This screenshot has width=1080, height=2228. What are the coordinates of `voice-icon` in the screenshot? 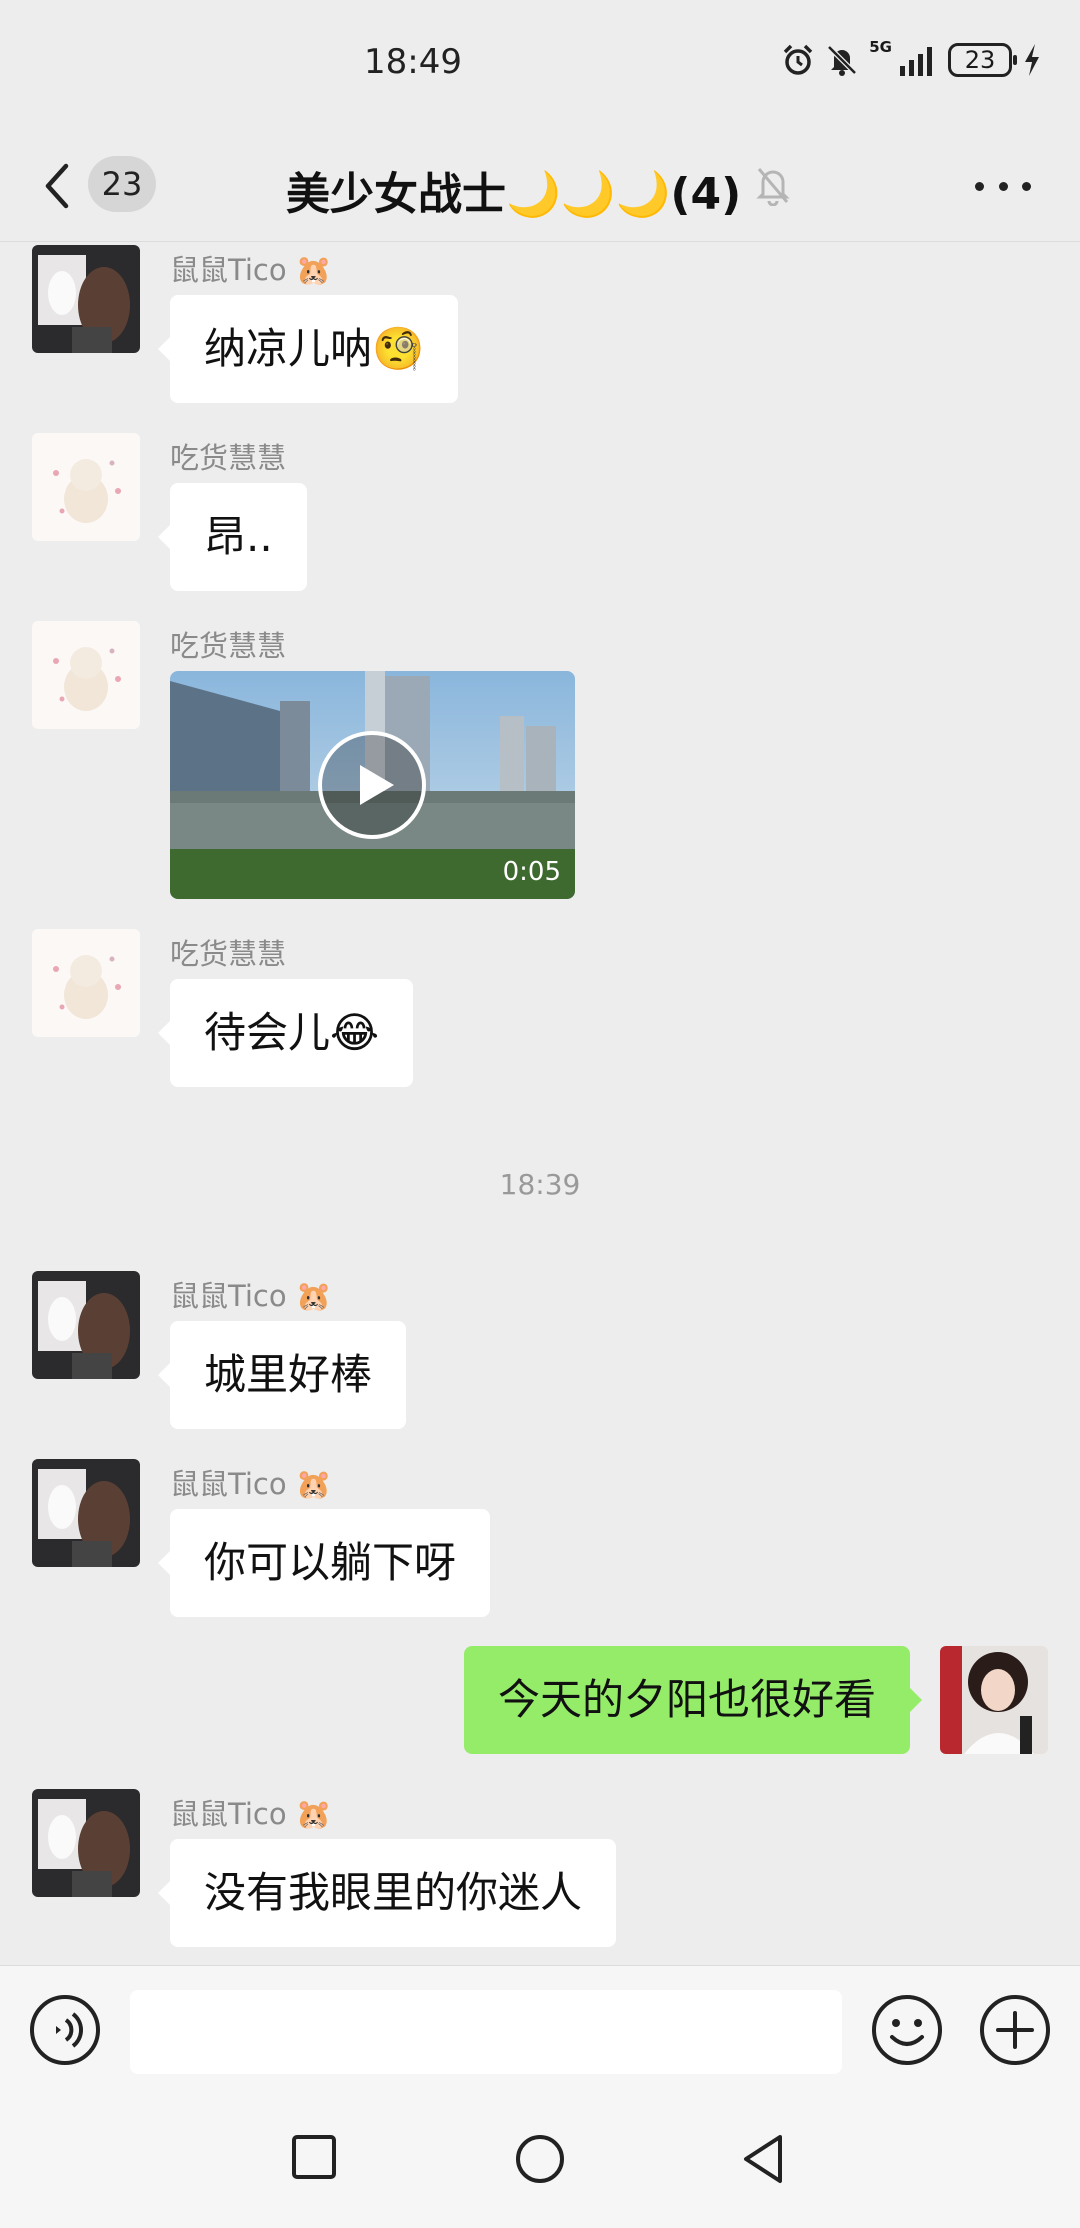 It's located at (65, 2030).